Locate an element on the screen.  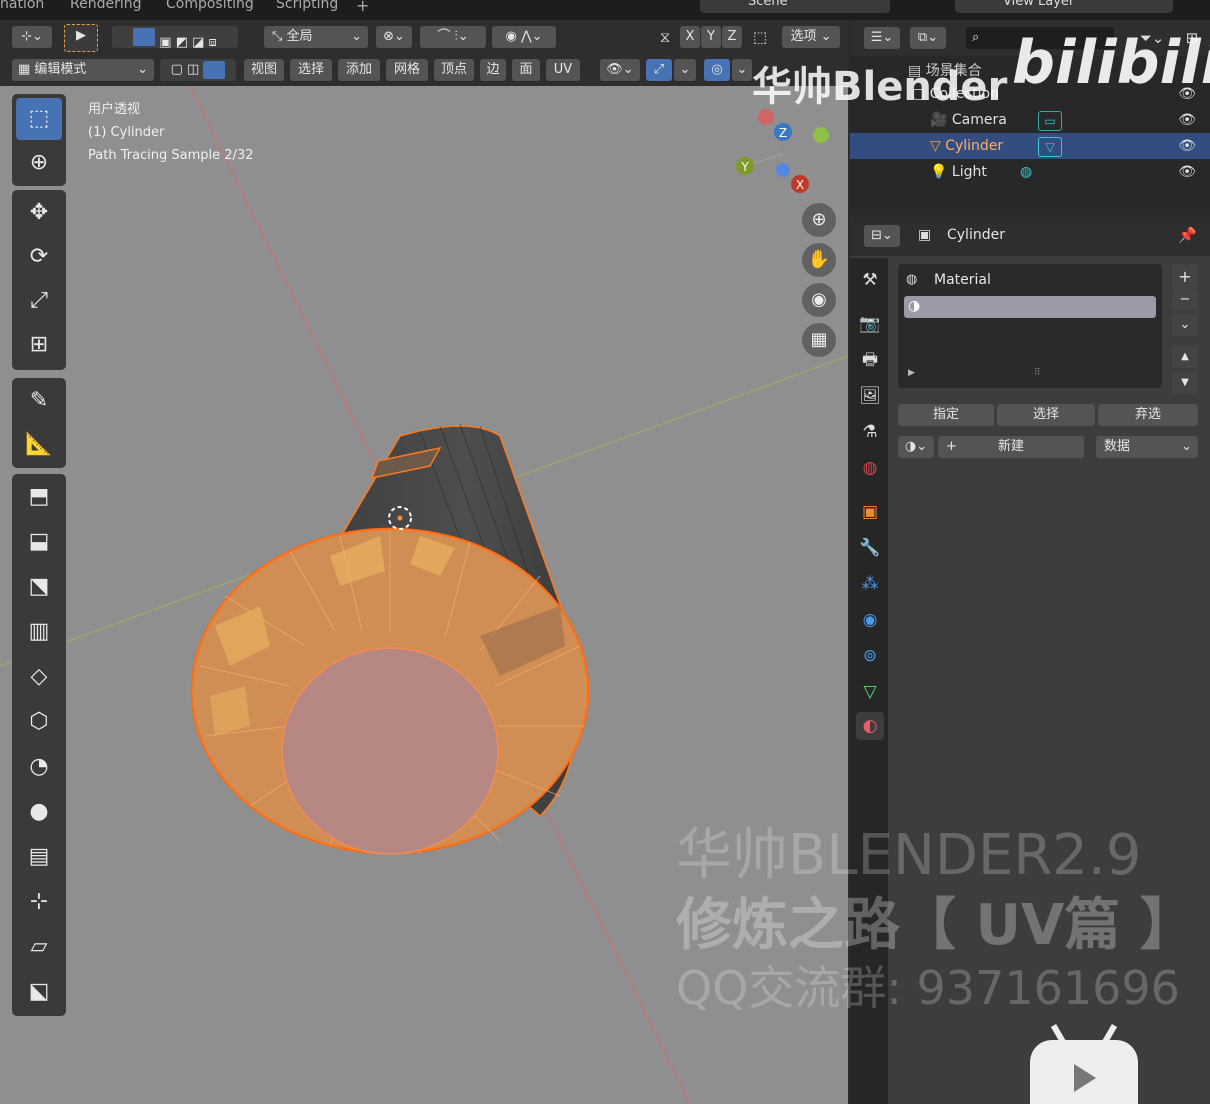
browse-material-dropdown: ◑⌄ is located at coordinates (916, 447).